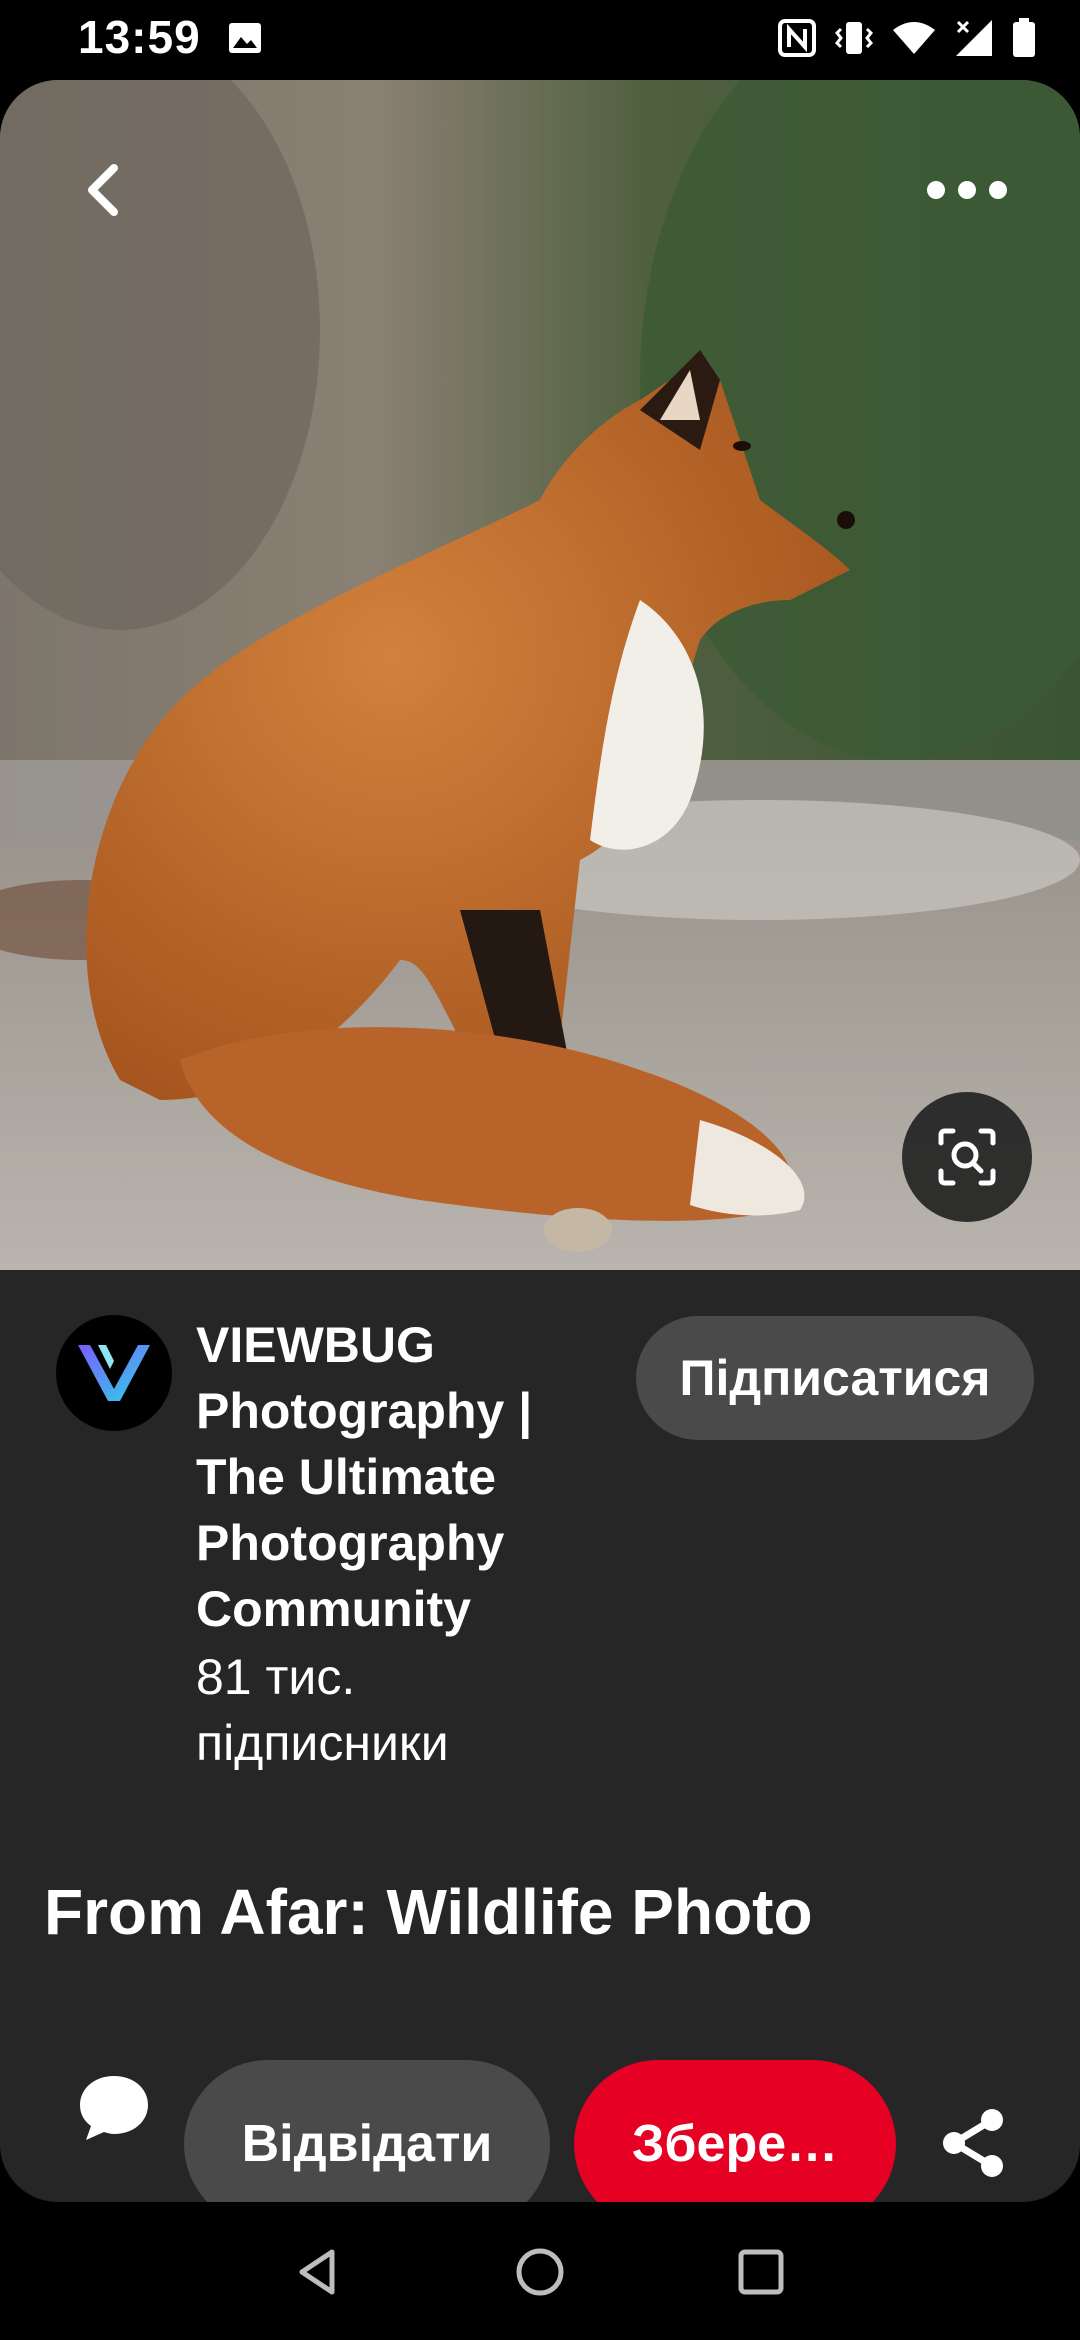  I want to click on share-icon, so click(973, 2143).